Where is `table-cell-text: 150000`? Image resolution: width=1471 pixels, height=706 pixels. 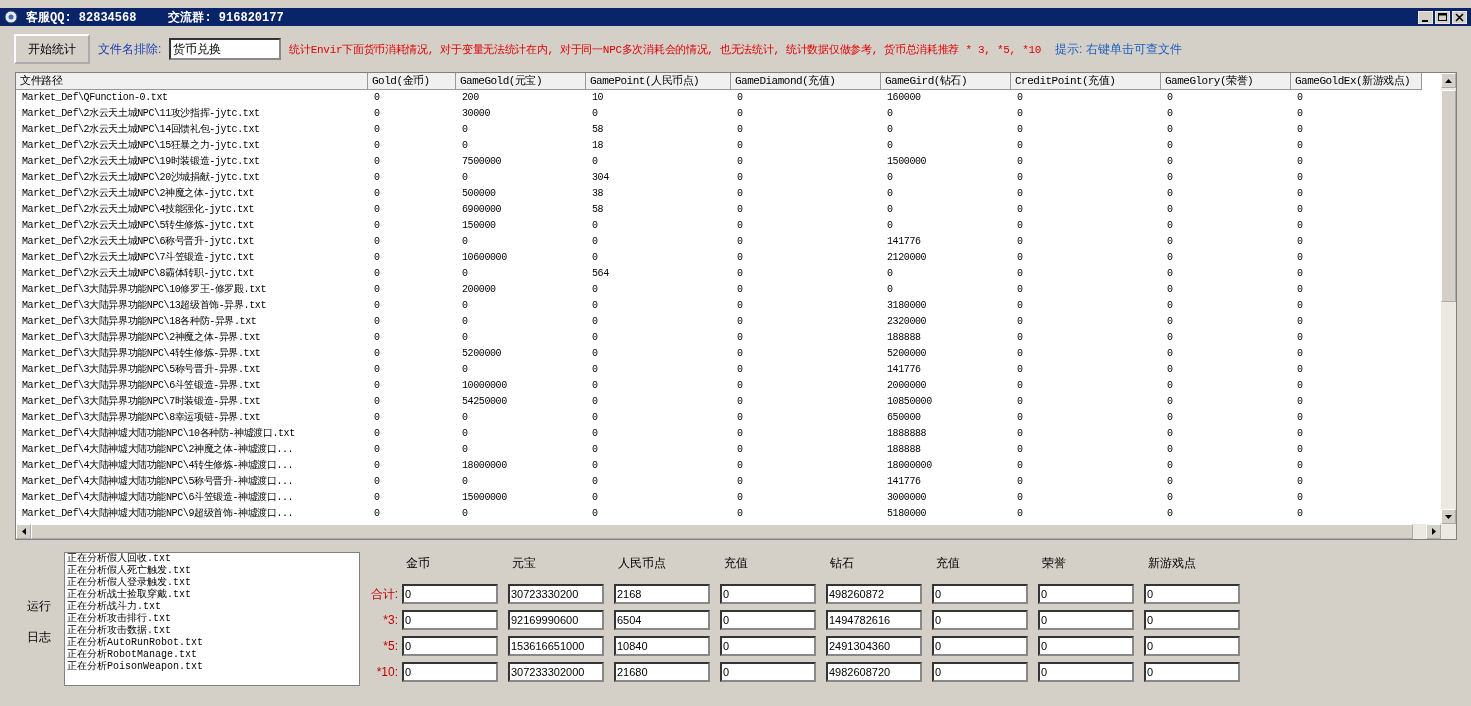 table-cell-text: 150000 is located at coordinates (479, 226).